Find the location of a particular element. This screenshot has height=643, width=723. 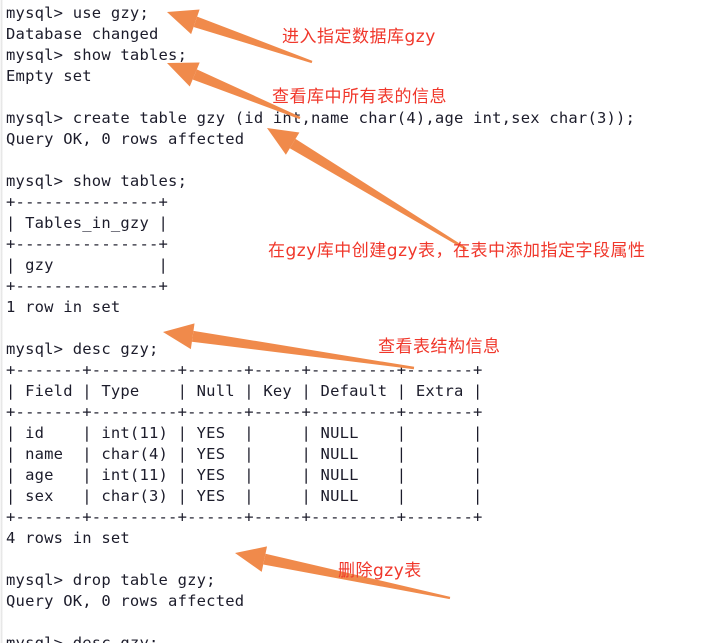

terminal-line: | id | int(11) | YES | | NULL | | is located at coordinates (244, 433).